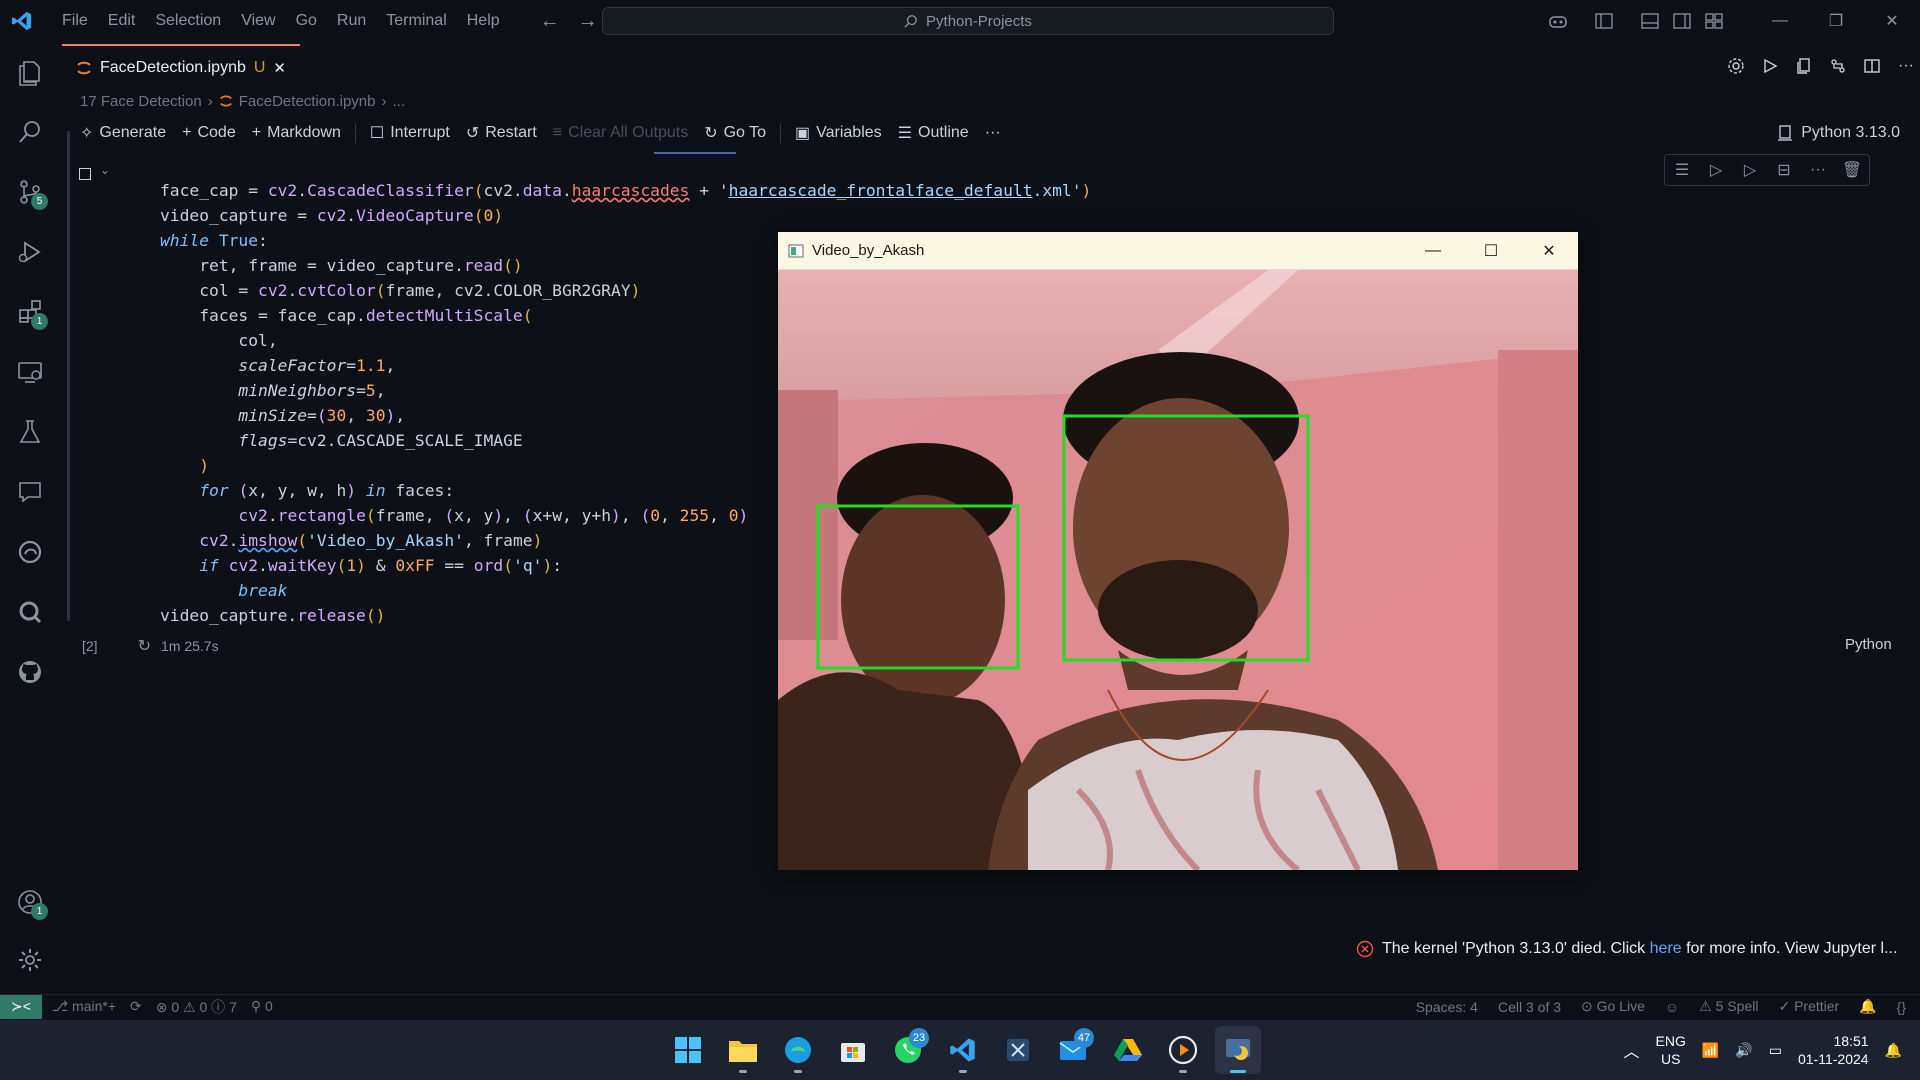 This screenshot has width=1920, height=1080. Describe the element at coordinates (123, 133) in the screenshot. I see `generate-button: ✧ Generate` at that location.